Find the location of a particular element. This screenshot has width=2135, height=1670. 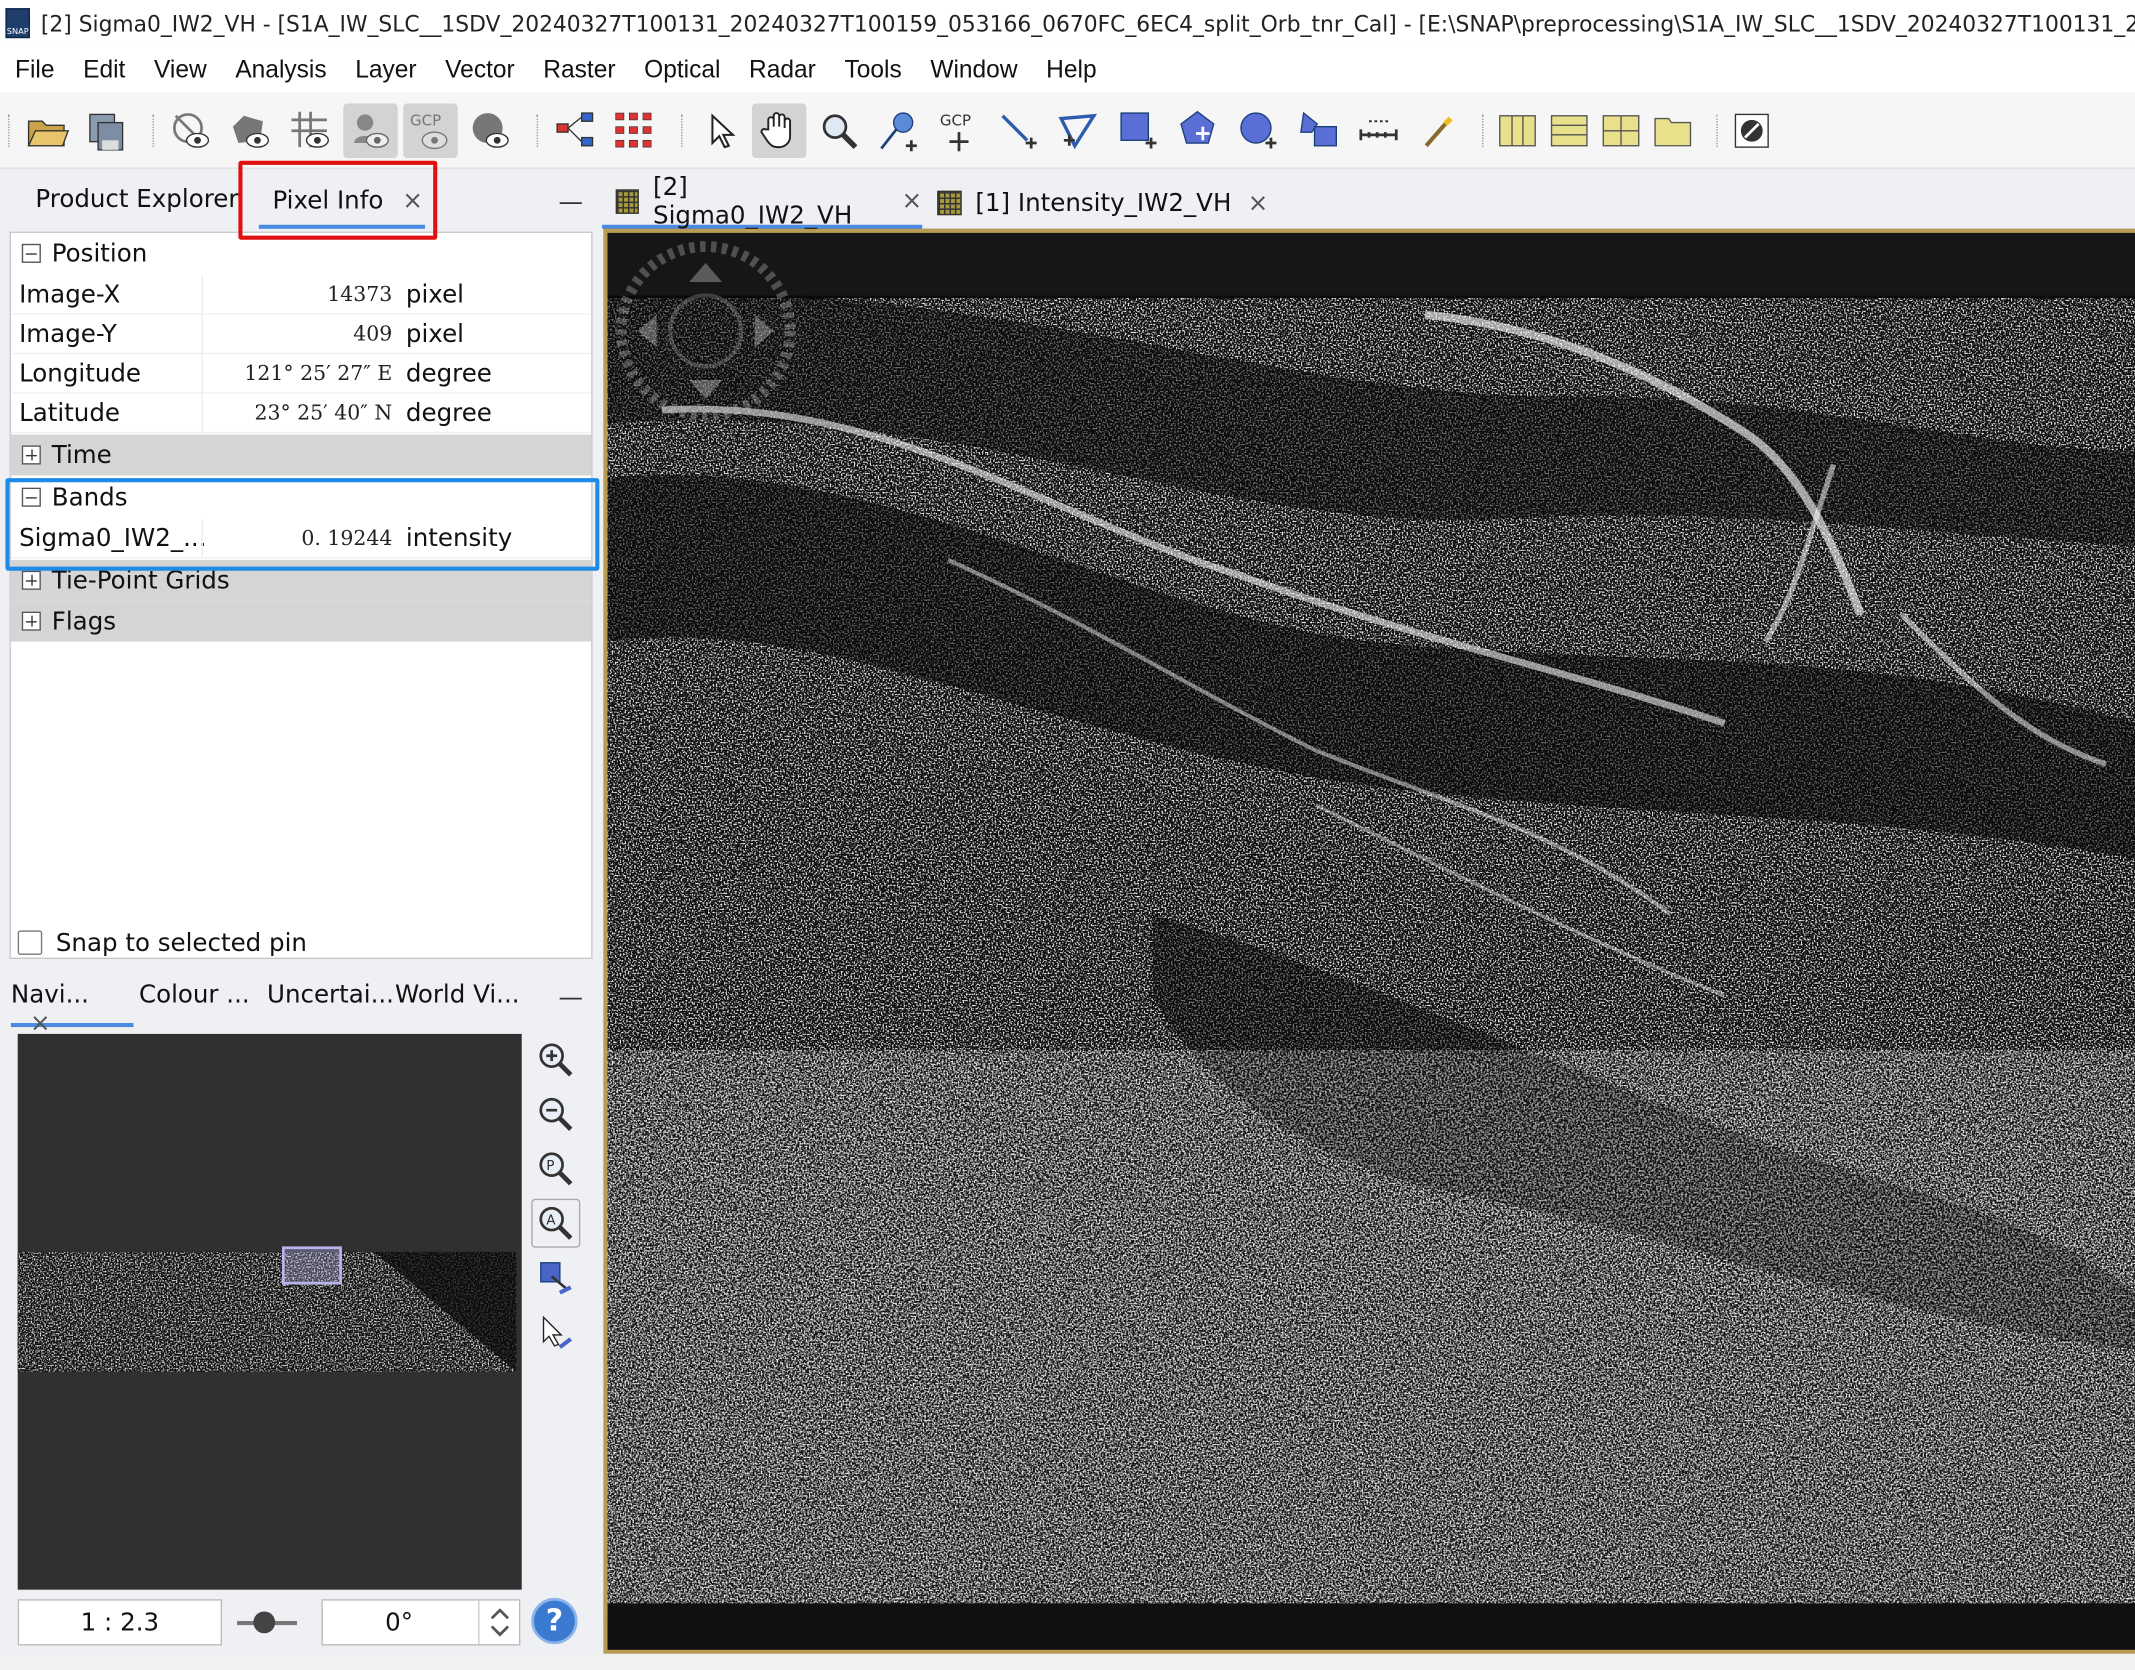

viewport-rectangle is located at coordinates (311, 1265).